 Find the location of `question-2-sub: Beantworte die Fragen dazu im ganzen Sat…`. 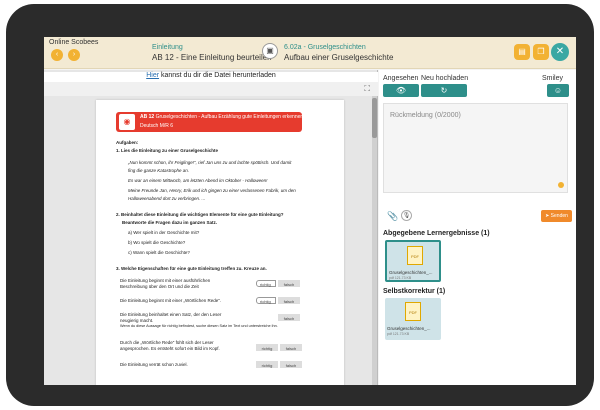

question-2-sub: Beantworte die Fragen dazu im ganzen Sat… is located at coordinates (170, 222).